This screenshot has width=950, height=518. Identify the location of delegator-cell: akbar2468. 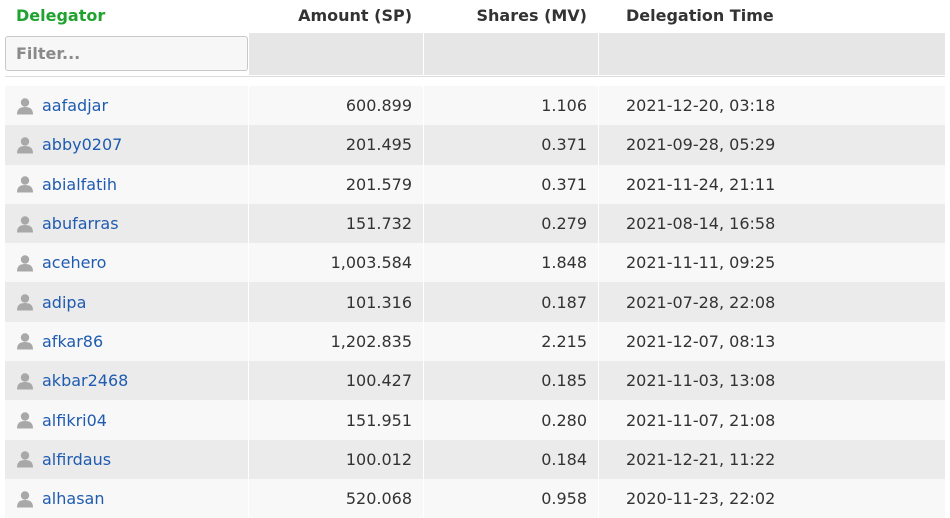
(126, 381).